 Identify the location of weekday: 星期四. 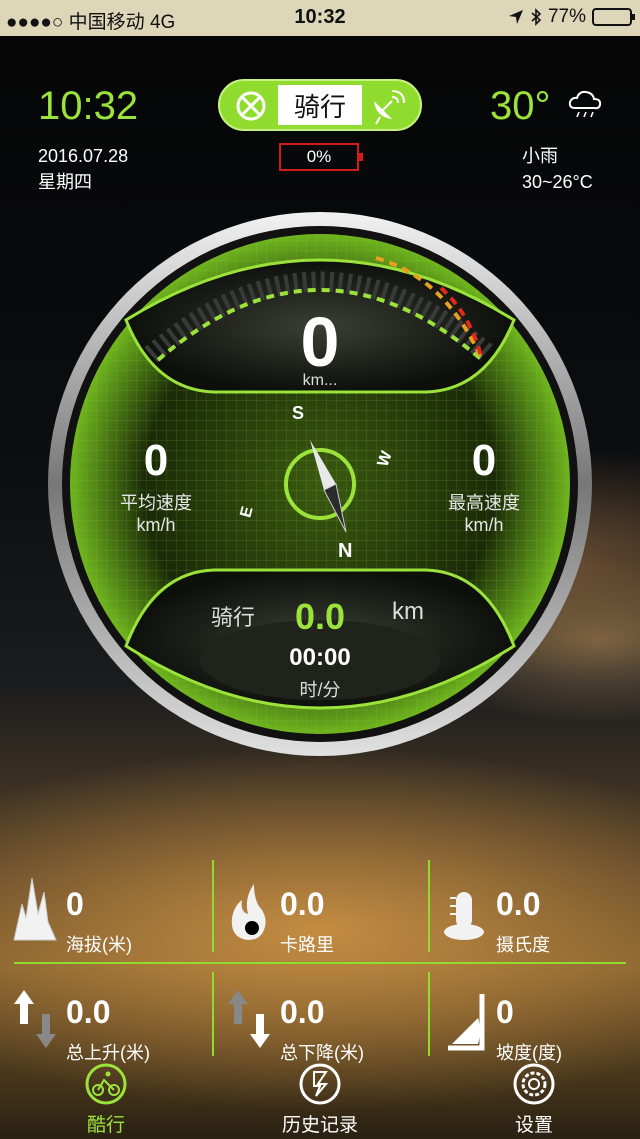
(65, 182).